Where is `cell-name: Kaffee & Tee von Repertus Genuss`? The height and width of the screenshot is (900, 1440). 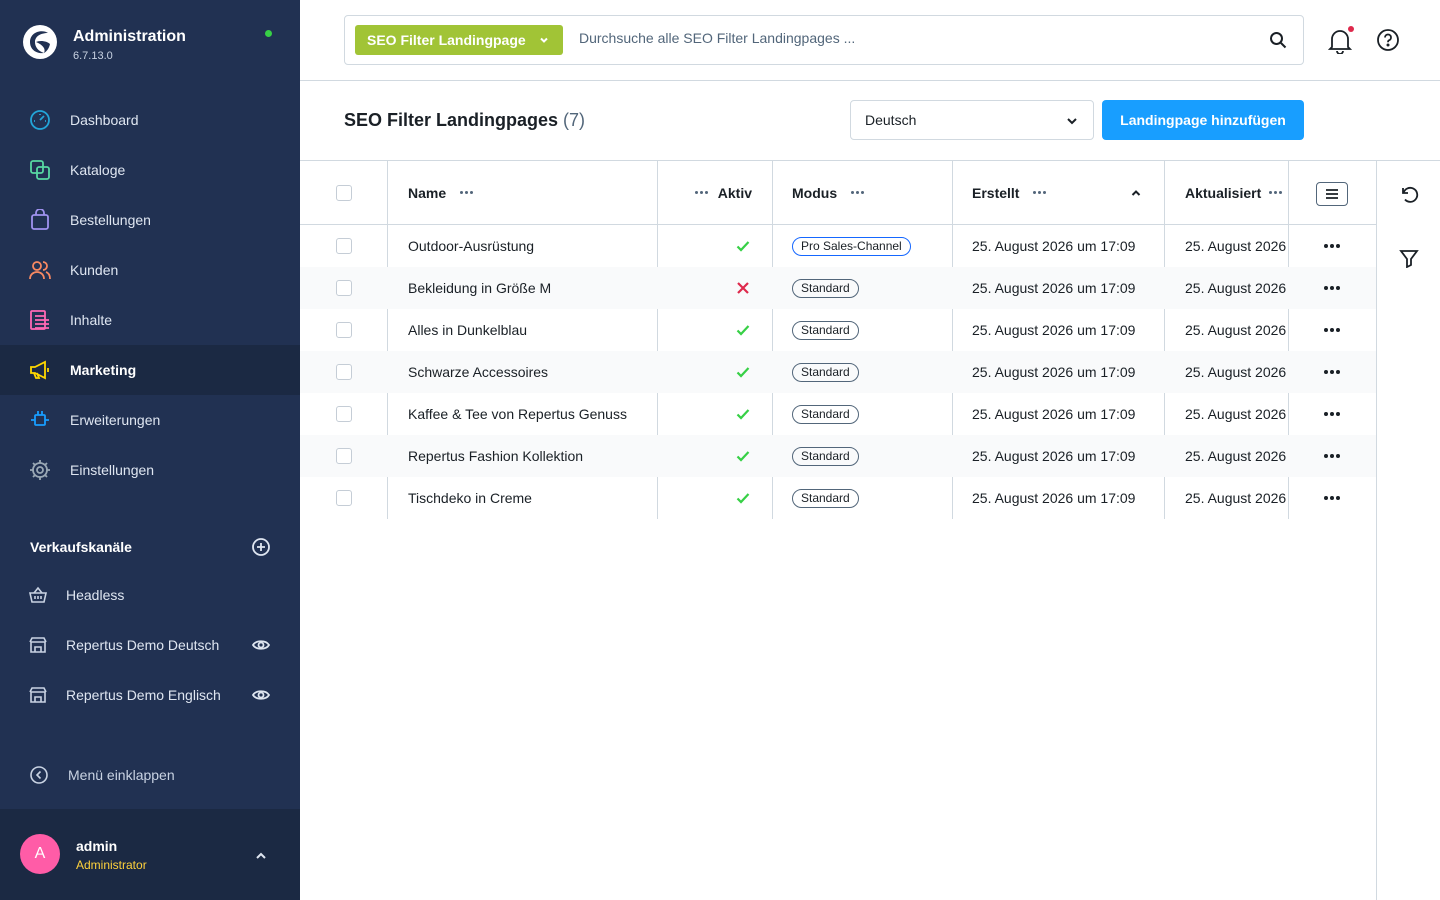 cell-name: Kaffee & Tee von Repertus Genuss is located at coordinates (530, 414).